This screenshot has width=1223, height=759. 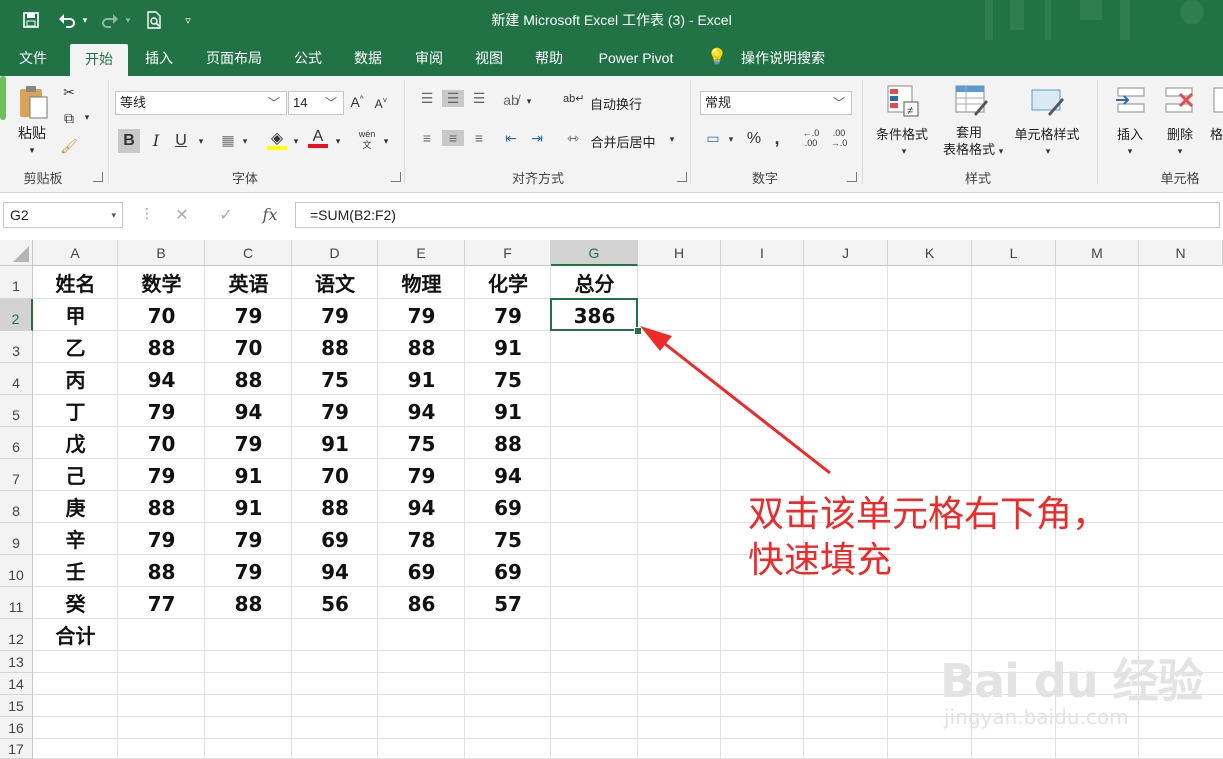 What do you see at coordinates (1047, 101) in the screenshot?
I see `cell-styles-icon` at bounding box center [1047, 101].